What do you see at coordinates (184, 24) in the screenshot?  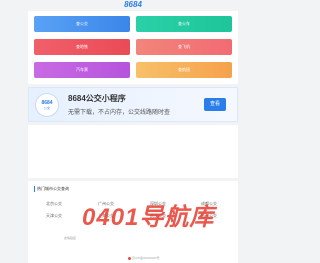 I see `tile-train: 查火车` at bounding box center [184, 24].